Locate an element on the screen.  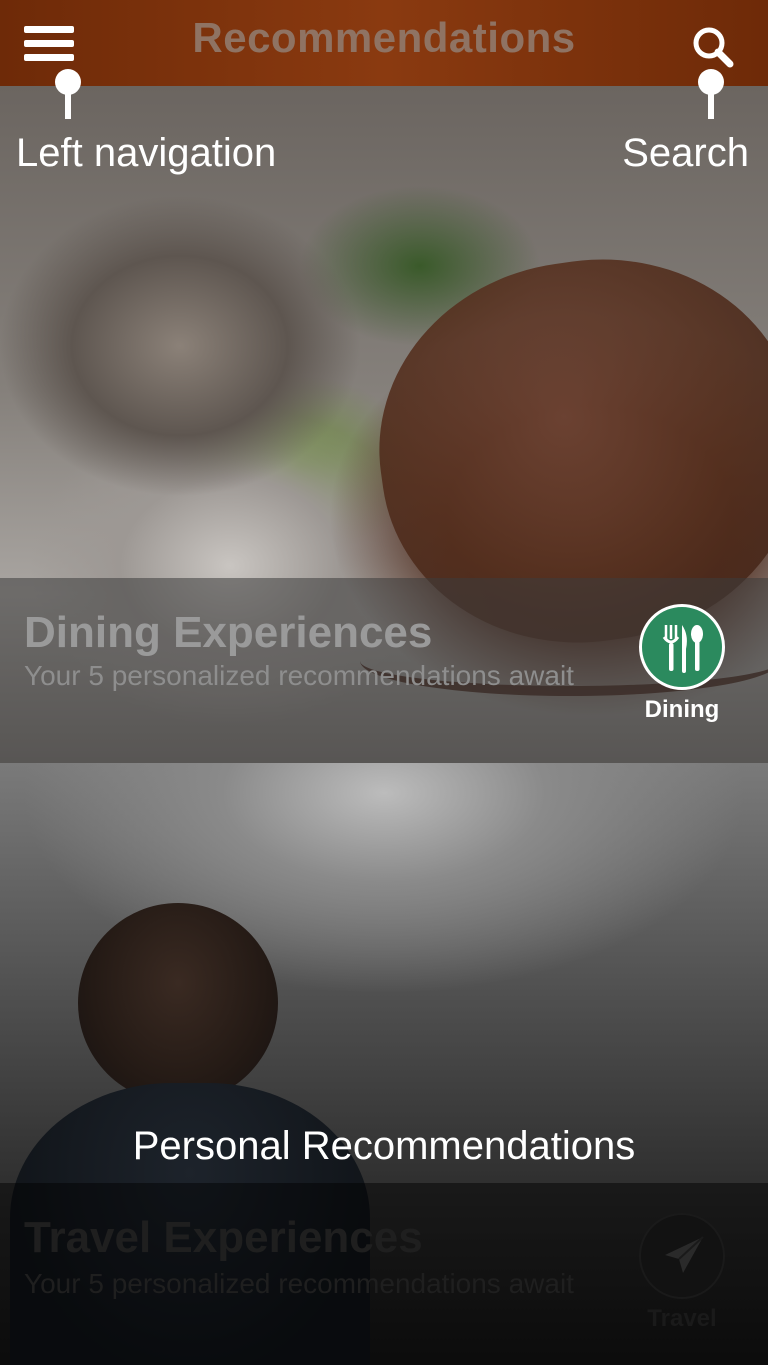
search-icon-glyph is located at coordinates (713, 47).